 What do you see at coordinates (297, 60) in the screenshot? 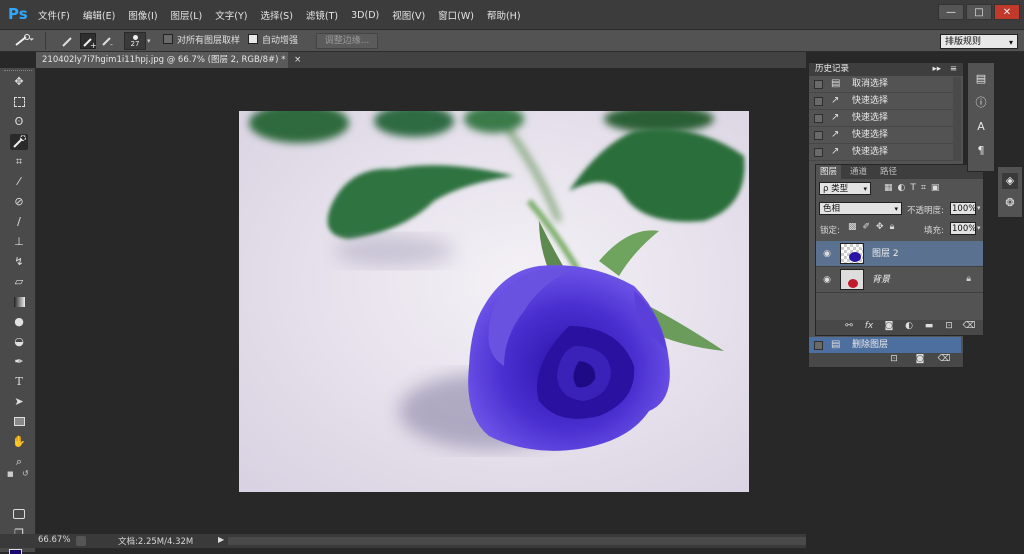
I see `close-tab-icon: ×` at bounding box center [297, 60].